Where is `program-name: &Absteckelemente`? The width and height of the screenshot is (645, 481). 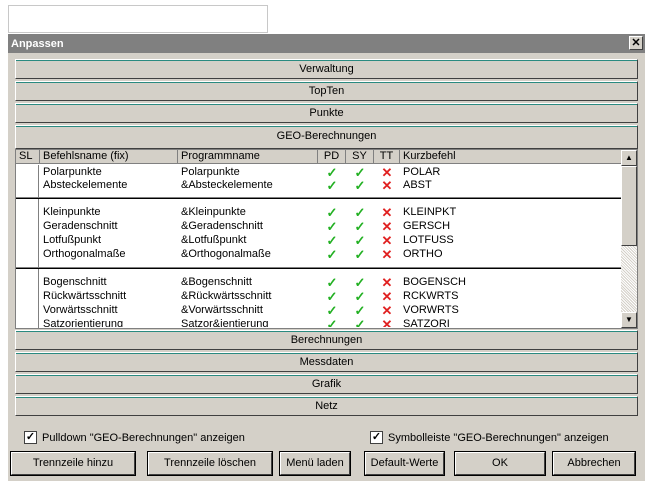 program-name: &Absteckelemente is located at coordinates (248, 185).